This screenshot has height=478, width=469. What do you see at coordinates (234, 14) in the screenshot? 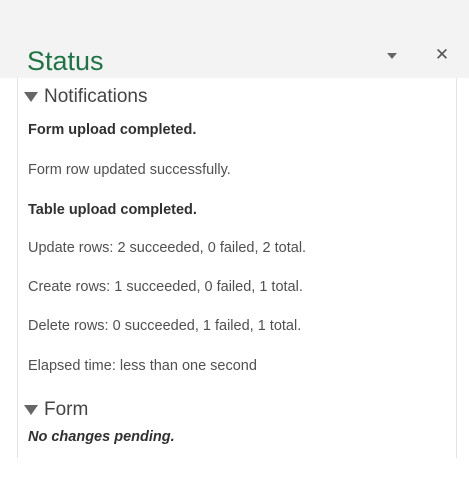
I see `top-margin` at bounding box center [234, 14].